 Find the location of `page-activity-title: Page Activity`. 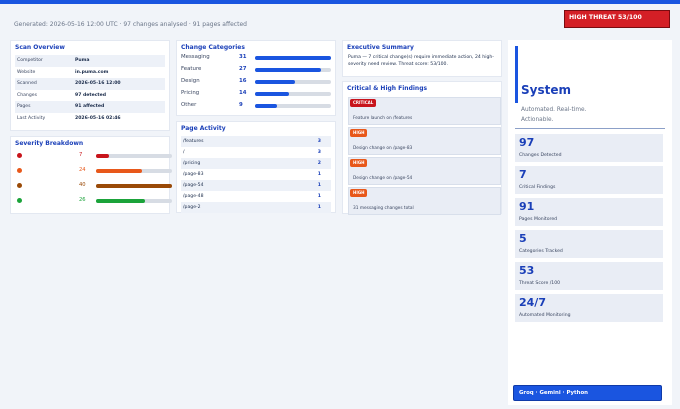

page-activity-title: Page Activity is located at coordinates (203, 128).